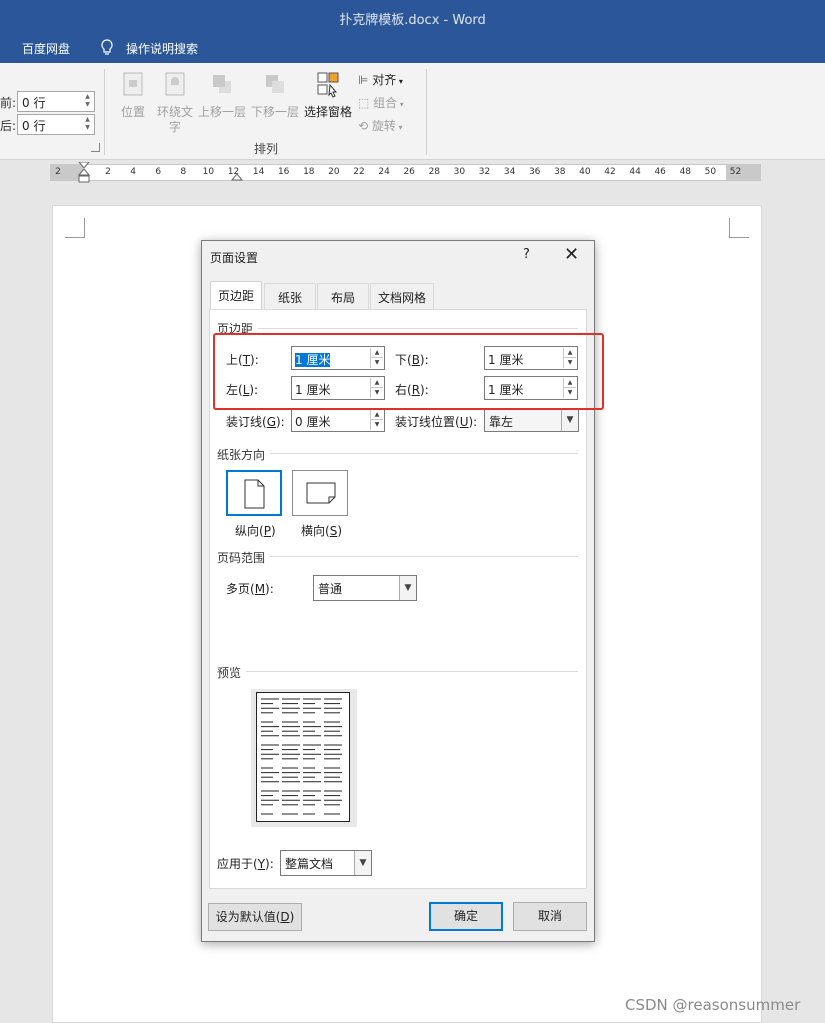 The image size is (825, 1023). What do you see at coordinates (735, 172) in the screenshot?
I see `ruler-tick-label: 52` at bounding box center [735, 172].